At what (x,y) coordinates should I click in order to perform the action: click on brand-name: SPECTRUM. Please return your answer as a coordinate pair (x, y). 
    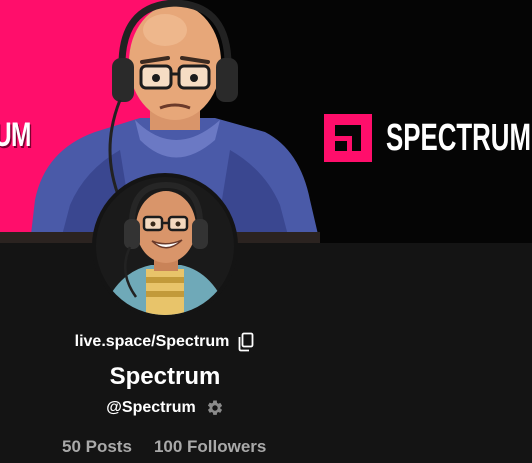
    Looking at the image, I should click on (458, 137).